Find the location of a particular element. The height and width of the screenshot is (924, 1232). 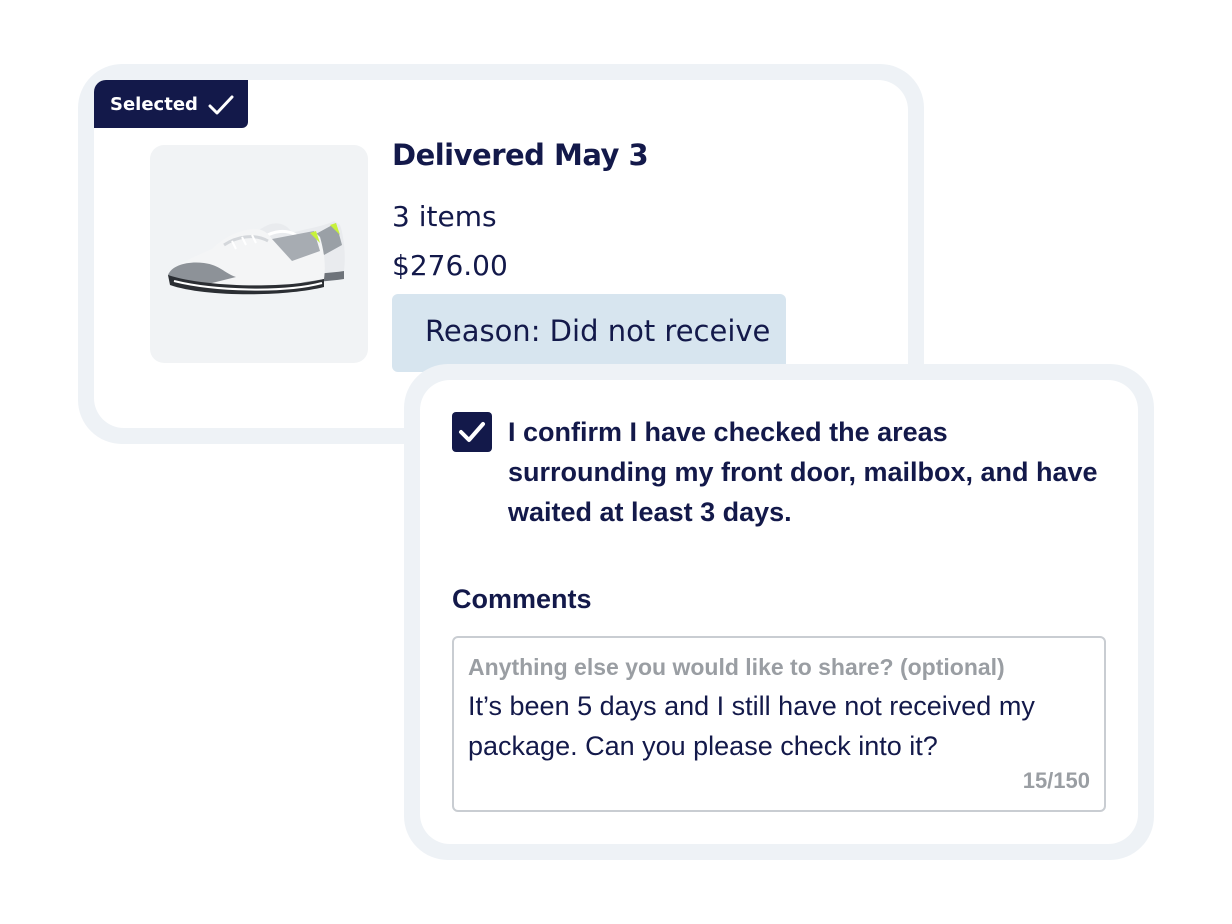

item-count: 3 items is located at coordinates (444, 216).